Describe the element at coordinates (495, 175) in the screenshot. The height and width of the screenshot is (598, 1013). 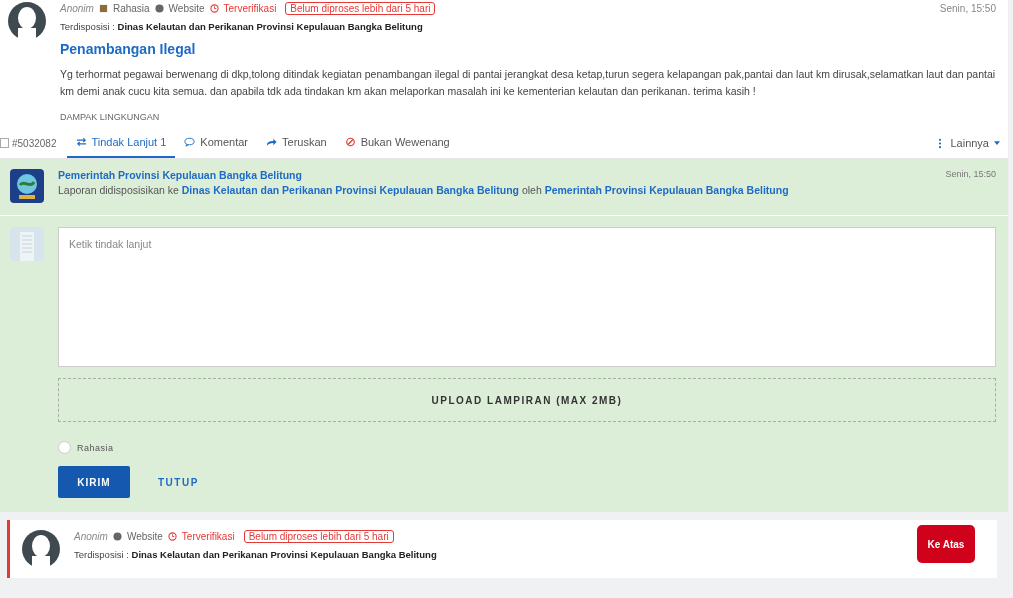
I see `agency-name: Pemerintah Provinsi Kepulauan Bangka Belitung` at that location.